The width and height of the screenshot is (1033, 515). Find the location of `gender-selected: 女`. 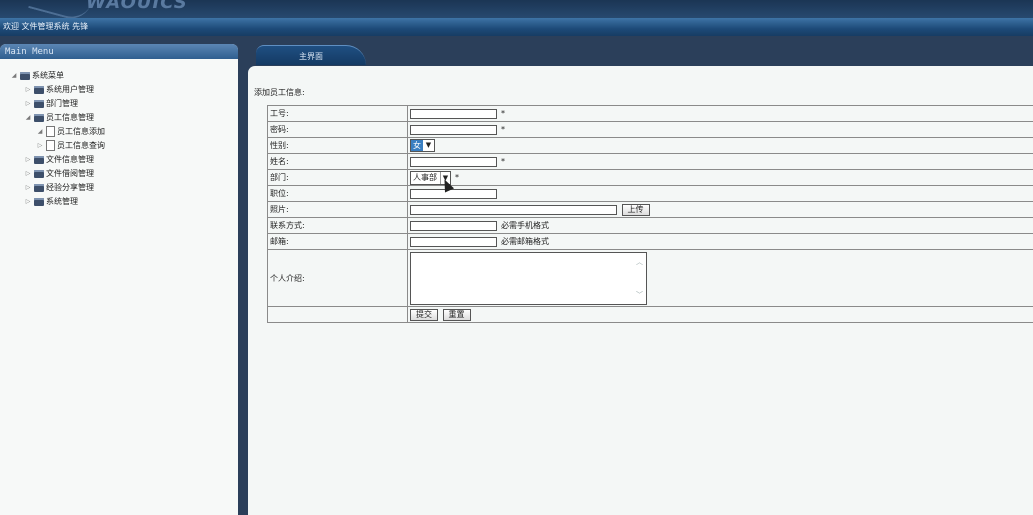

gender-selected: 女 is located at coordinates (417, 145).